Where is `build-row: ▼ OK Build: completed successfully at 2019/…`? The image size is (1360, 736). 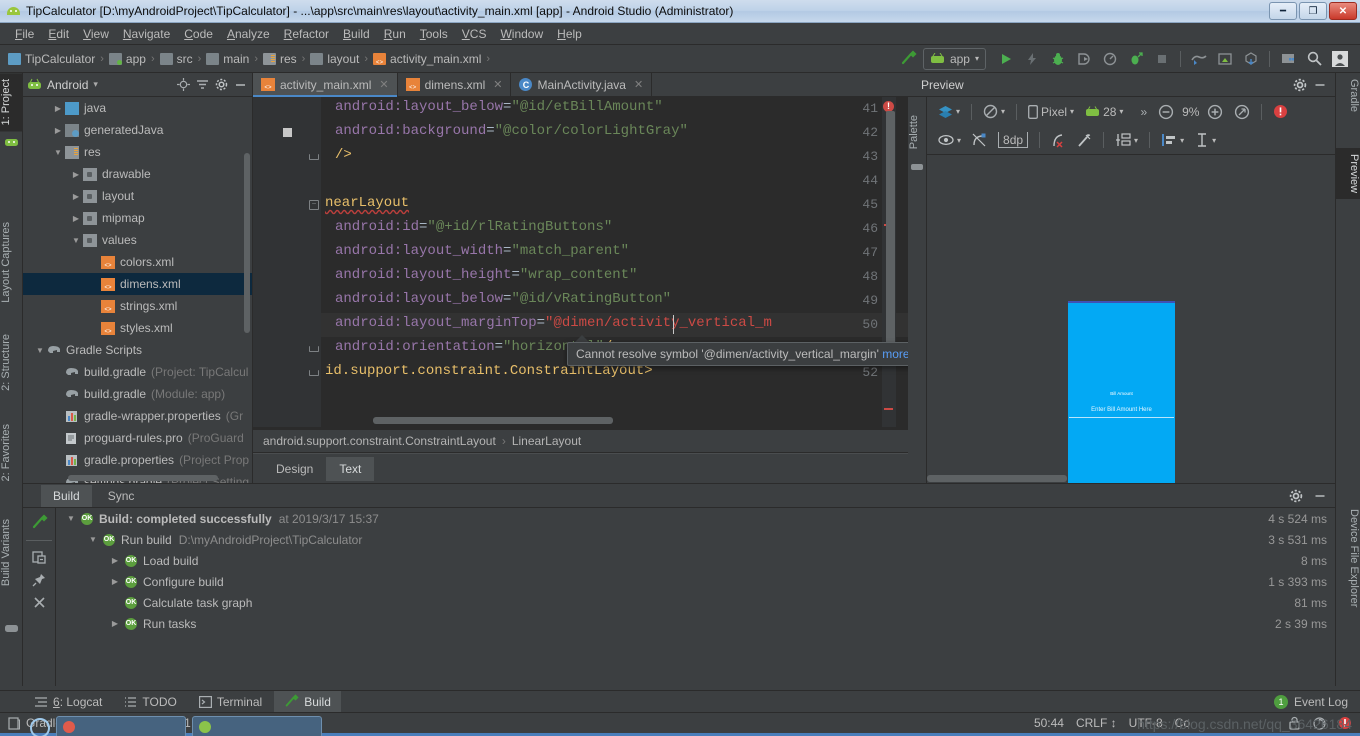 build-row: ▼ OK Build: completed successfully at 2019/… is located at coordinates (695, 518).